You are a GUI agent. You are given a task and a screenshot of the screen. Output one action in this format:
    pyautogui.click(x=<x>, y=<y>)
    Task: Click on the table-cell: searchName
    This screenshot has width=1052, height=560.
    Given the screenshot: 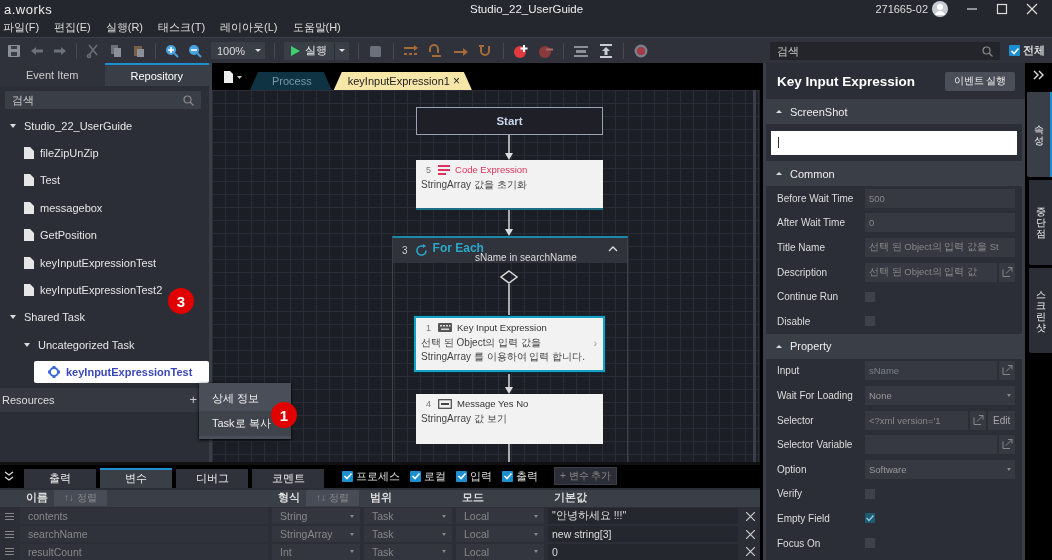 What is the action you would take?
    pyautogui.click(x=144, y=534)
    